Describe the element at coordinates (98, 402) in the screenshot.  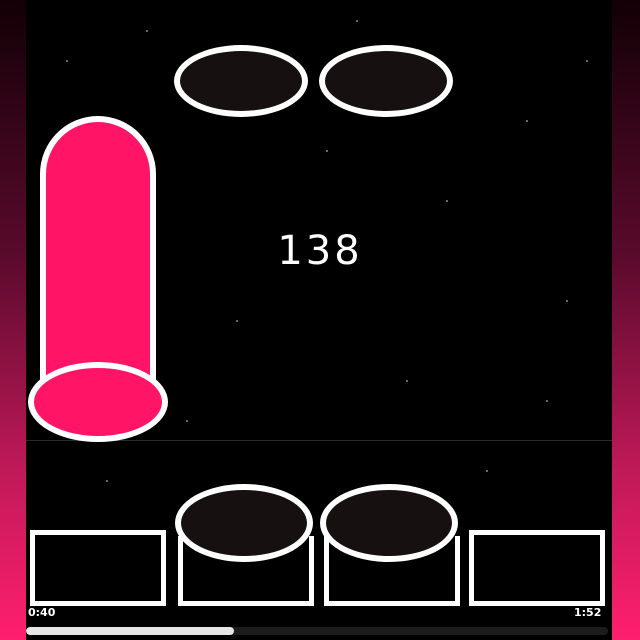
I see `hold-note-head` at that location.